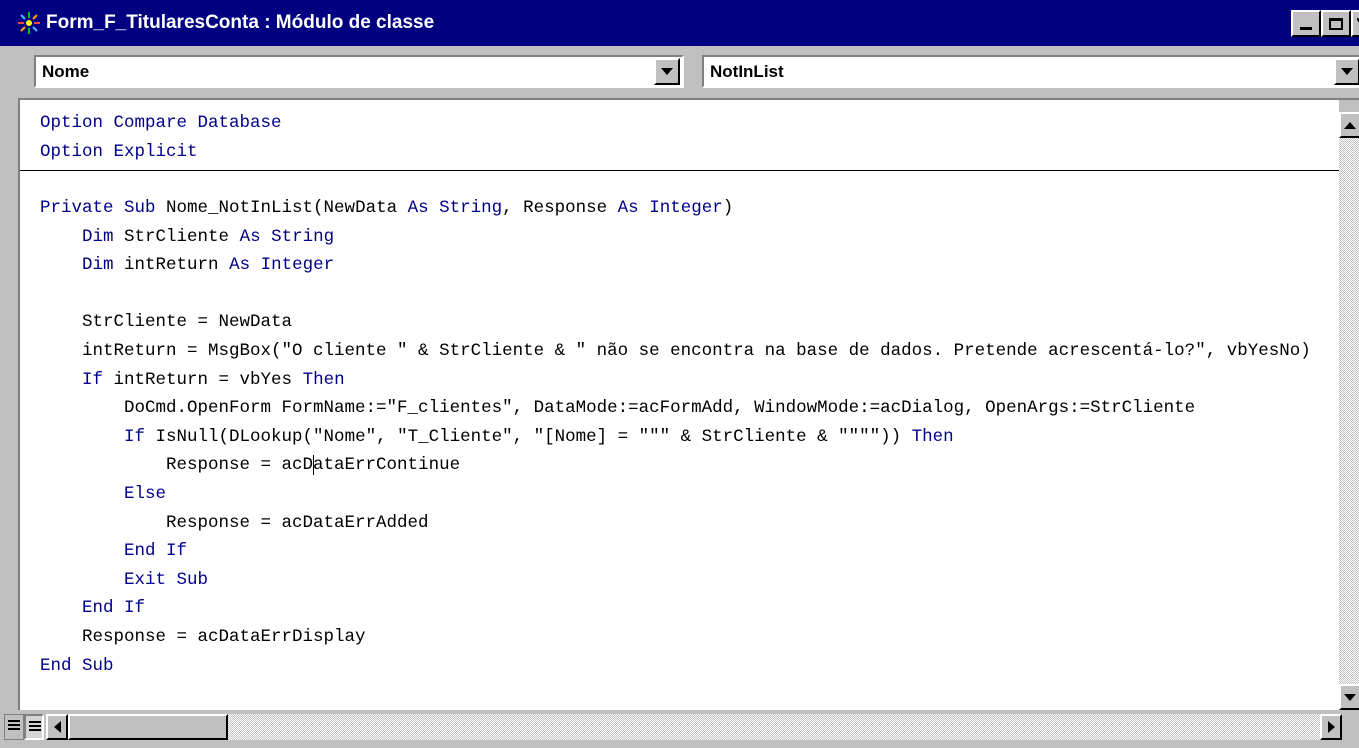 The image size is (1359, 748). I want to click on code-keyword: End Sub, so click(77, 665).